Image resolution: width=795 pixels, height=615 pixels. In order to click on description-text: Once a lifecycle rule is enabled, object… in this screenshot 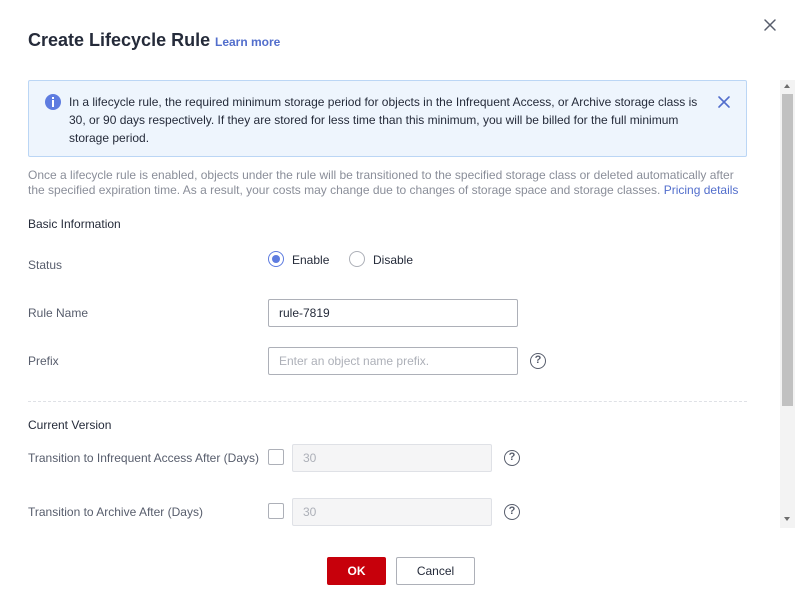, I will do `click(381, 182)`.